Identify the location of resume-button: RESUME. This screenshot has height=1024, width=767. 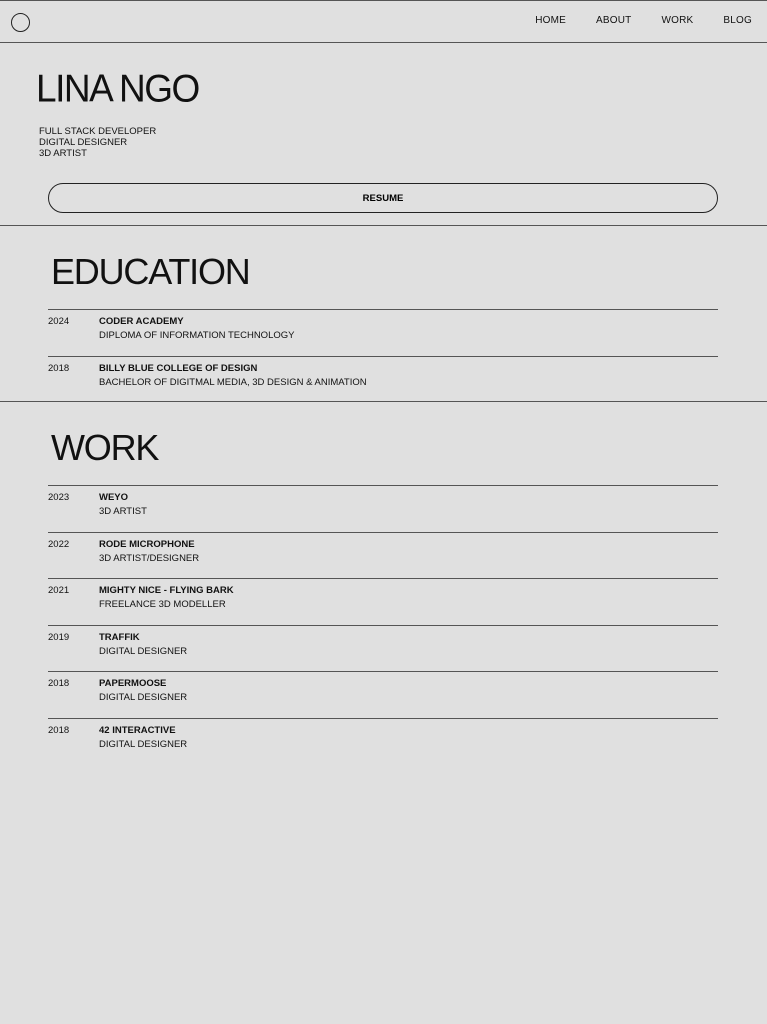
(383, 198).